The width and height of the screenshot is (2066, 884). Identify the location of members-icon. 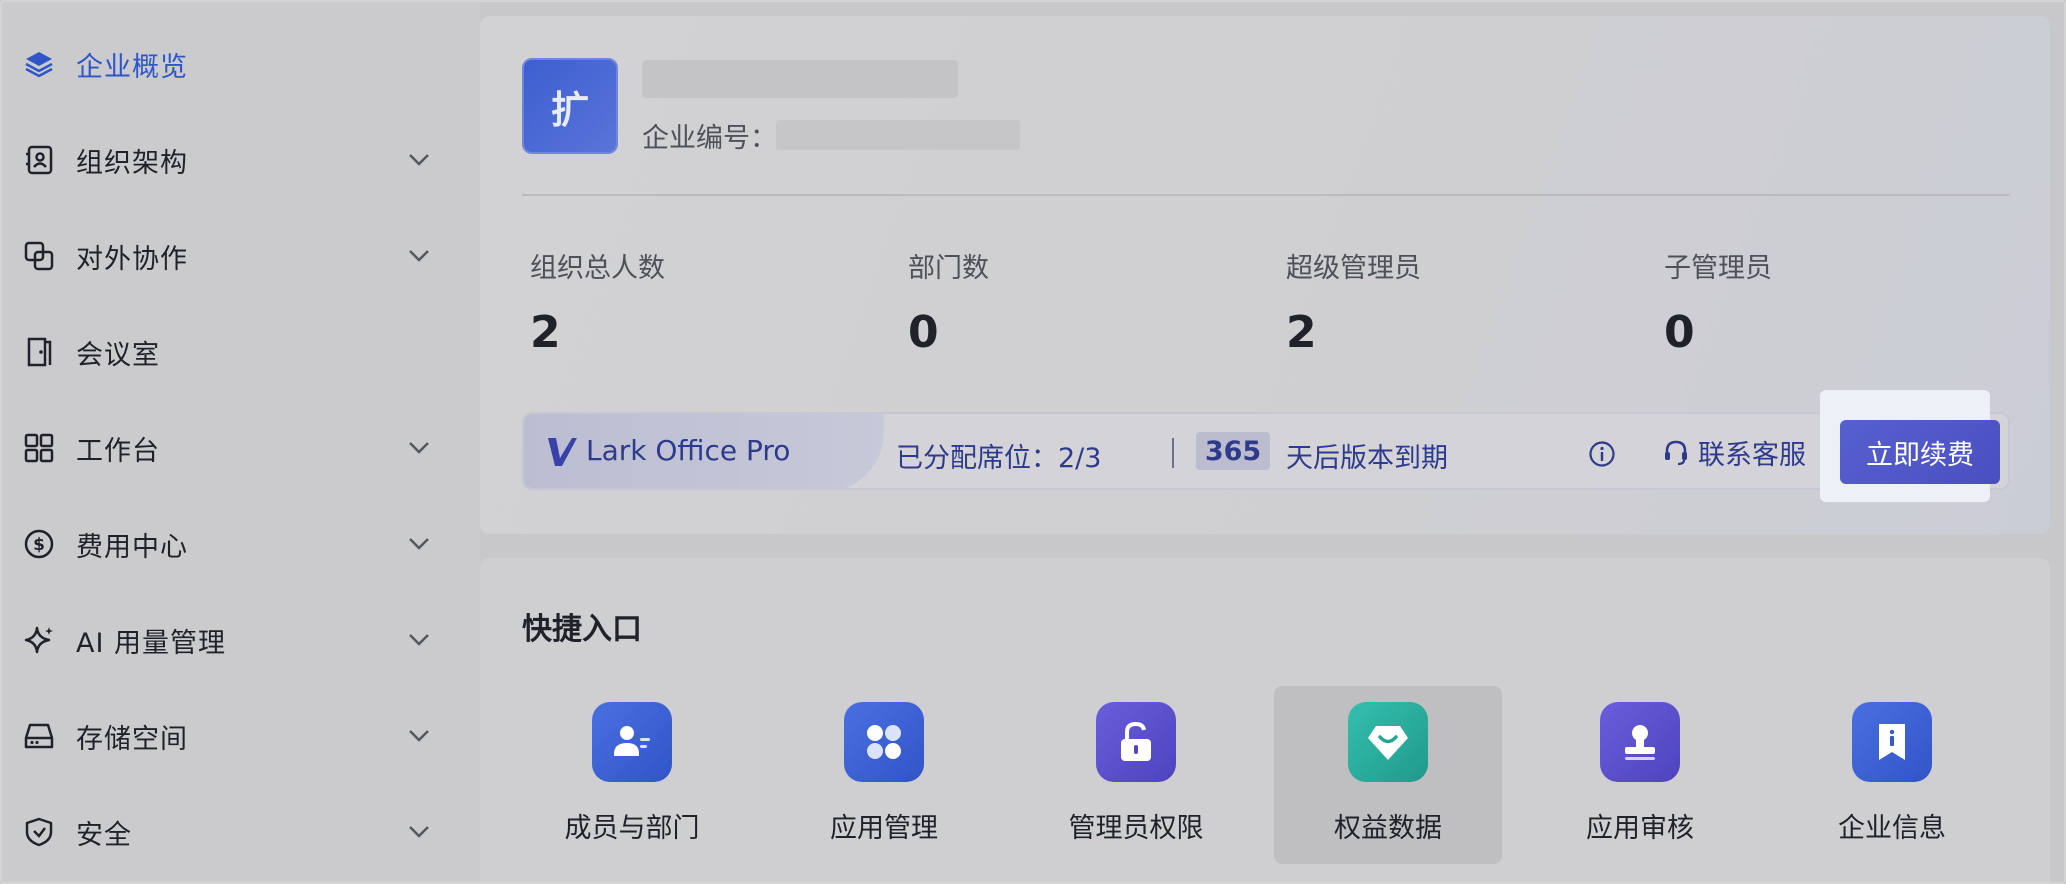
(632, 742).